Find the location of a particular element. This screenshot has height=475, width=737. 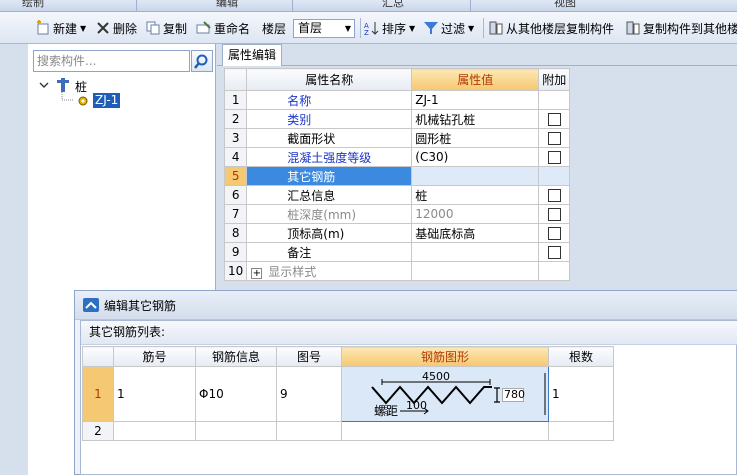

table-row: 2 is located at coordinates (348, 431).